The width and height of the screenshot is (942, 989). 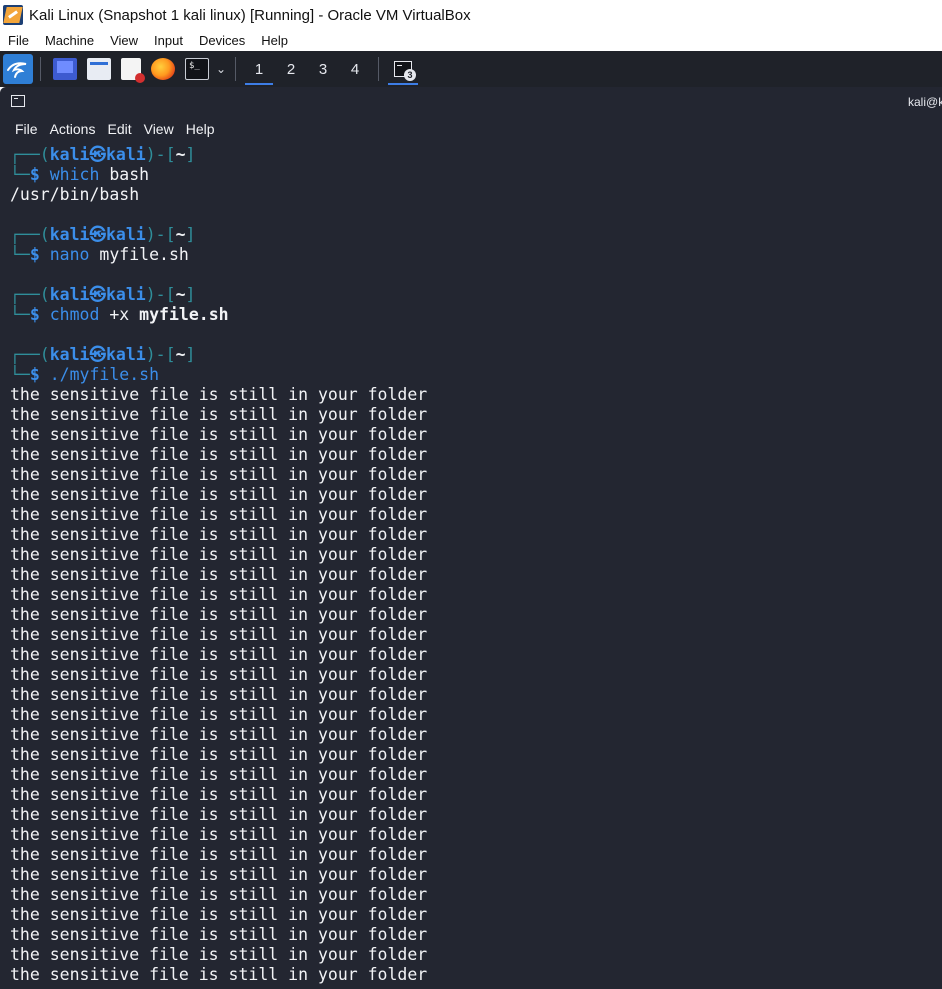 I want to click on host-menu-help: Help, so click(x=274, y=40).